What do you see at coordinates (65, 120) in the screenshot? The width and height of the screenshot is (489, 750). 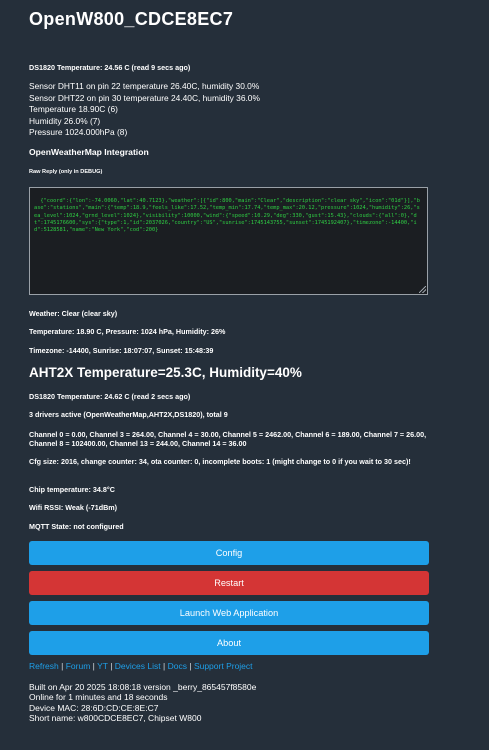 I see `sensor-humidity: Humidity 26.0% (7)` at bounding box center [65, 120].